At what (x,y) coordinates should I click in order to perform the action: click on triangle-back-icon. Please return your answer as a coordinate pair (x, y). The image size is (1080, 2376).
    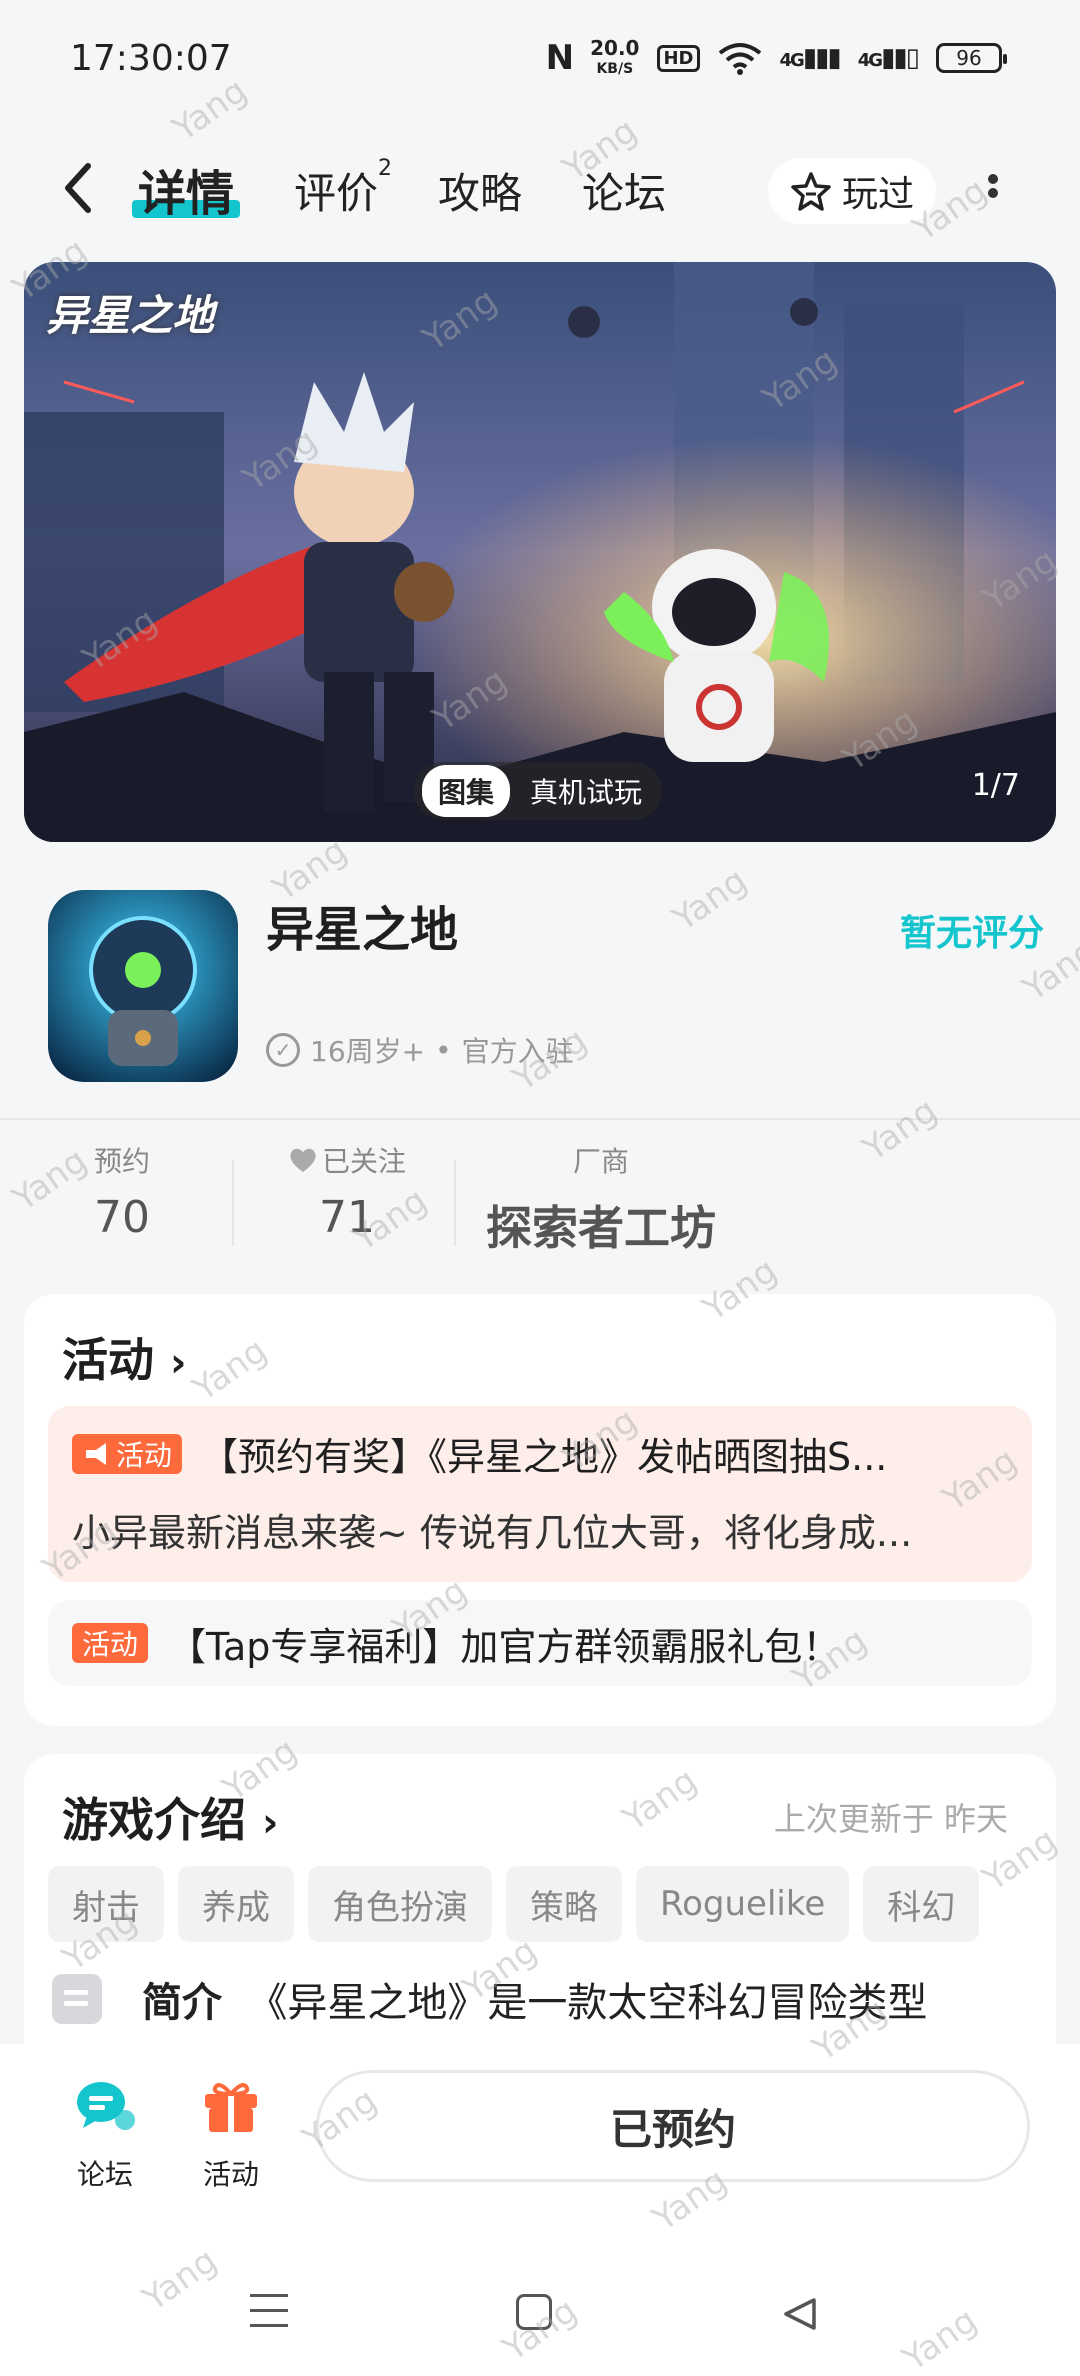
    Looking at the image, I should click on (800, 2314).